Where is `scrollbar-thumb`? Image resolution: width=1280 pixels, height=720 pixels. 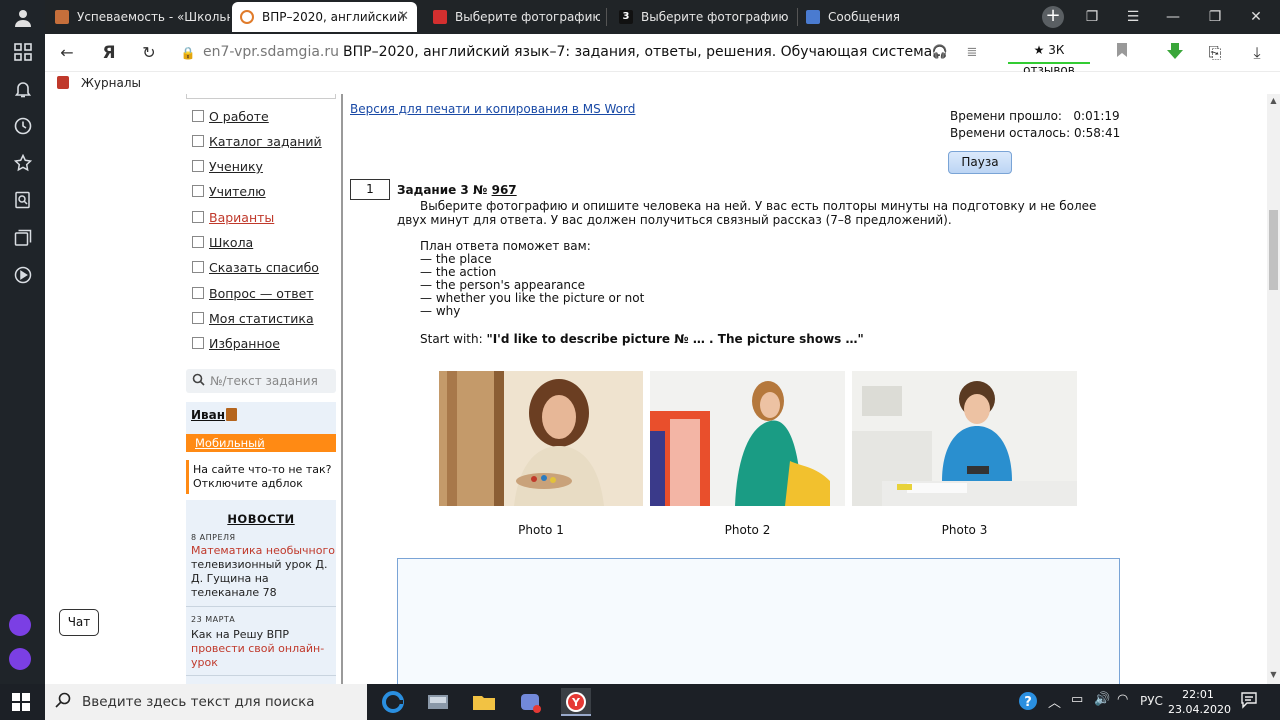 scrollbar-thumb is located at coordinates (1273, 250).